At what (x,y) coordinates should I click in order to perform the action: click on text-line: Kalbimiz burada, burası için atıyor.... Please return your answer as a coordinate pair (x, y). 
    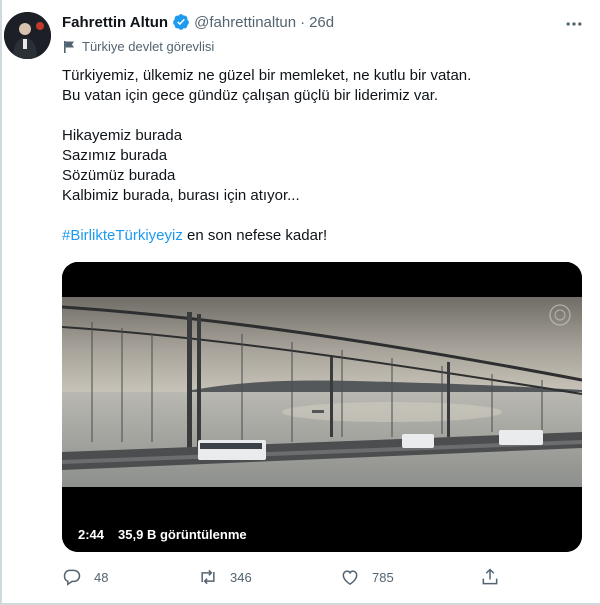
    Looking at the image, I should click on (181, 195).